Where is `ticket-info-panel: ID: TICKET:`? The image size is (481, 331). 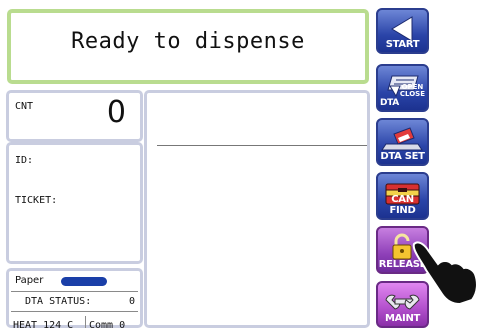
ticket-info-panel: ID: TICKET: is located at coordinates (74, 203).